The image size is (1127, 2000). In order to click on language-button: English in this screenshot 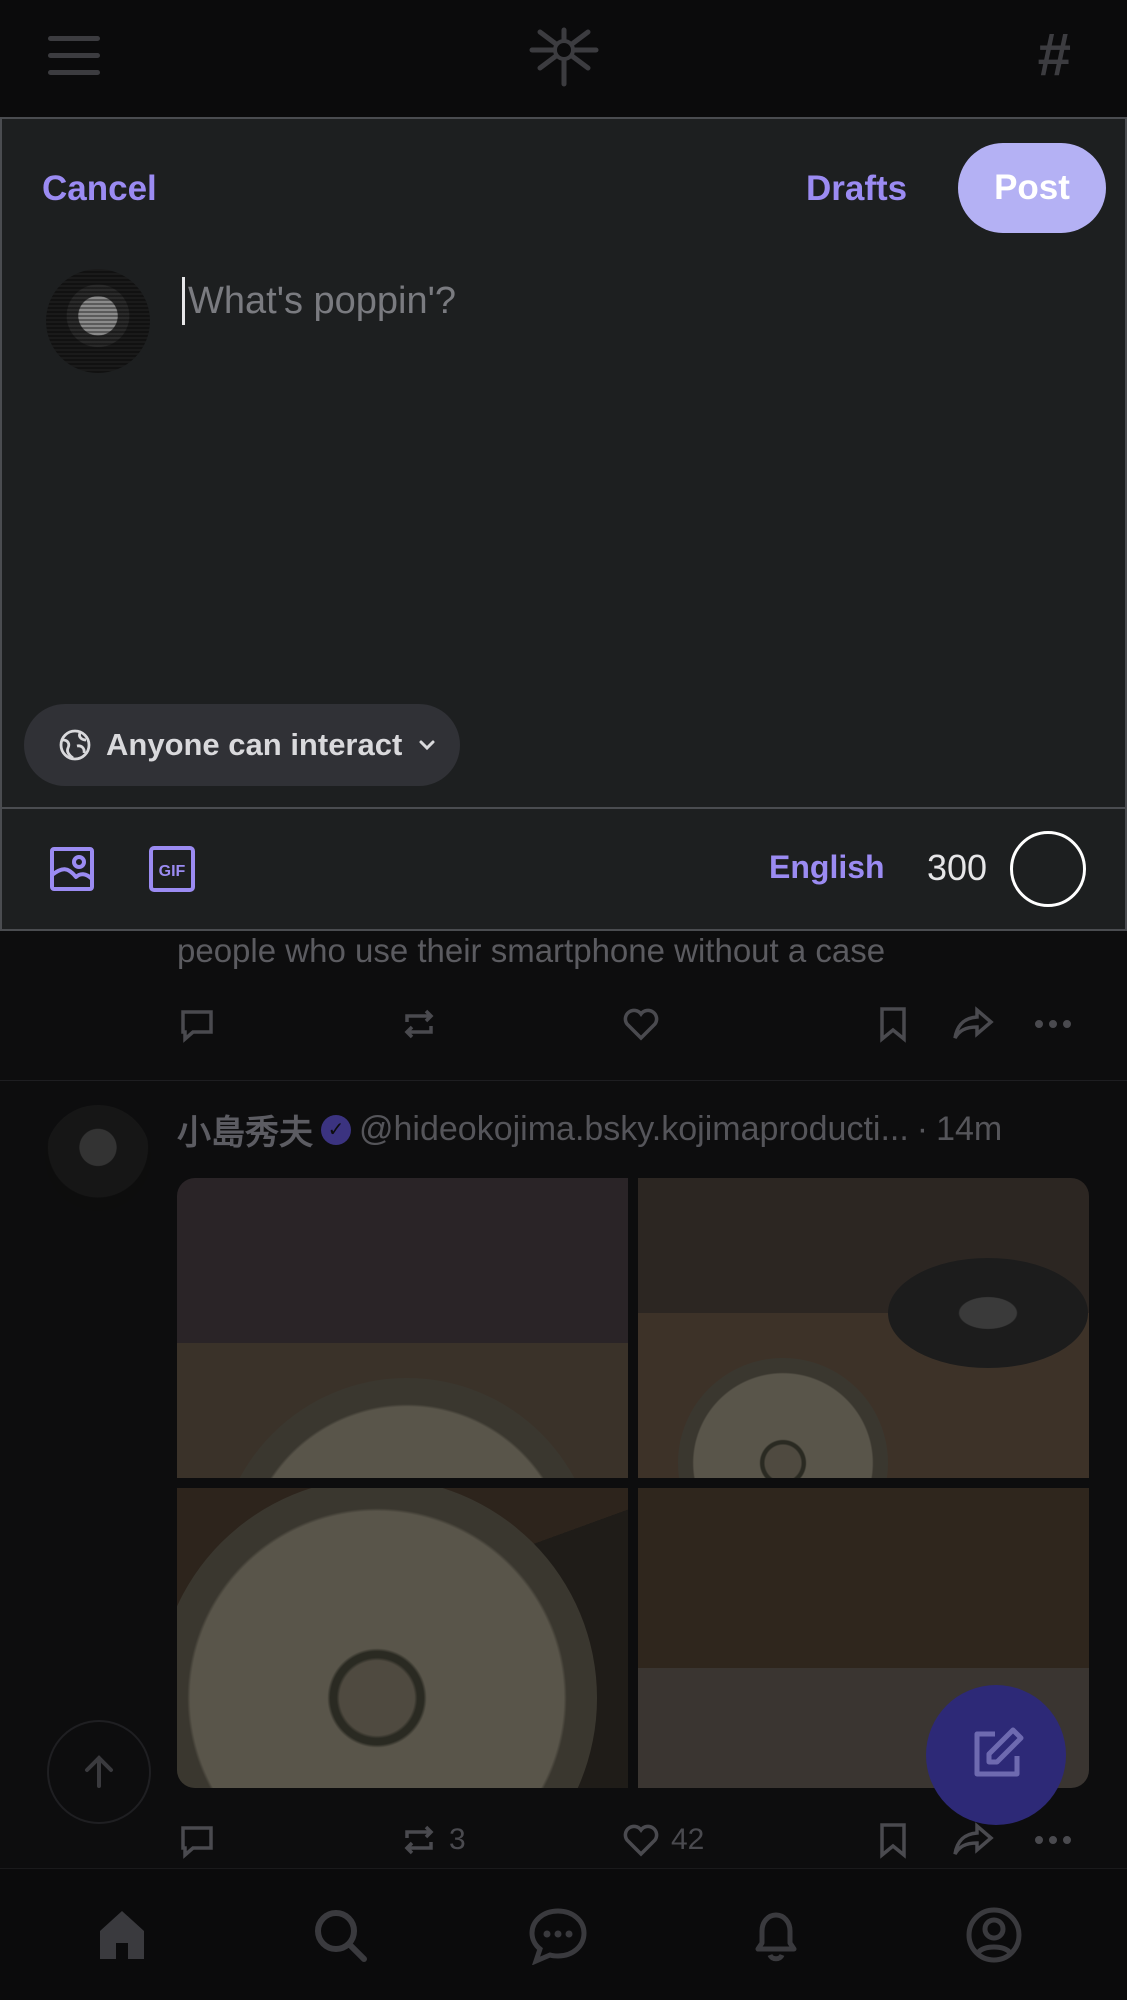, I will do `click(827, 867)`.